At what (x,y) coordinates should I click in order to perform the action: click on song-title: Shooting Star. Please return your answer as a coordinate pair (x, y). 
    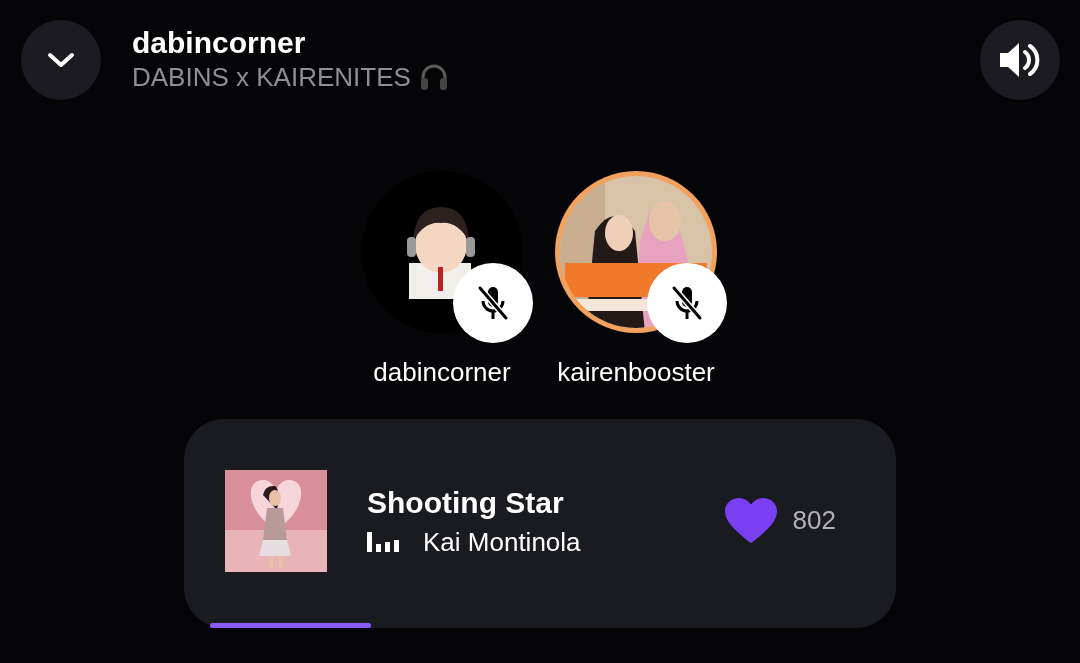
    Looking at the image, I should click on (466, 502).